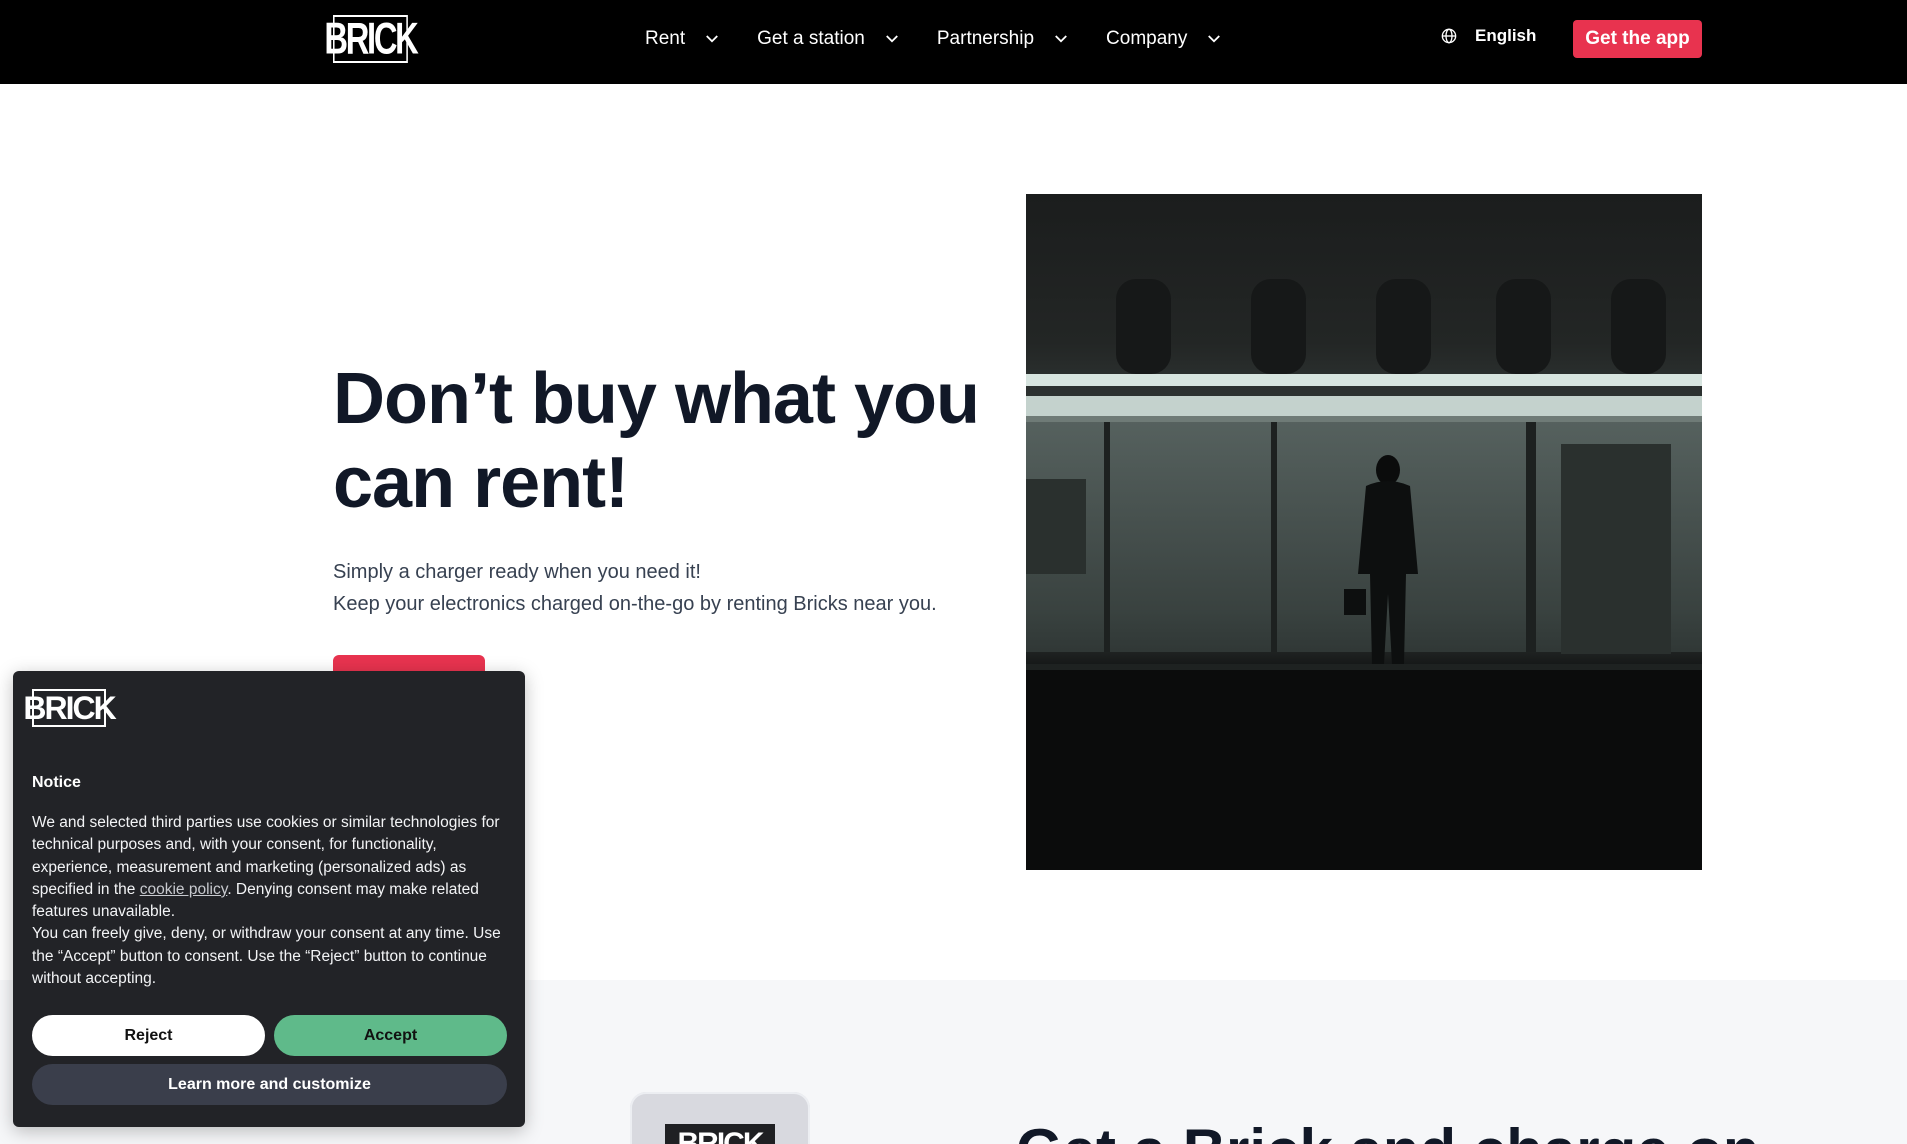 Image resolution: width=1907 pixels, height=1144 pixels. I want to click on logo-text: BRICK, so click(371, 38).